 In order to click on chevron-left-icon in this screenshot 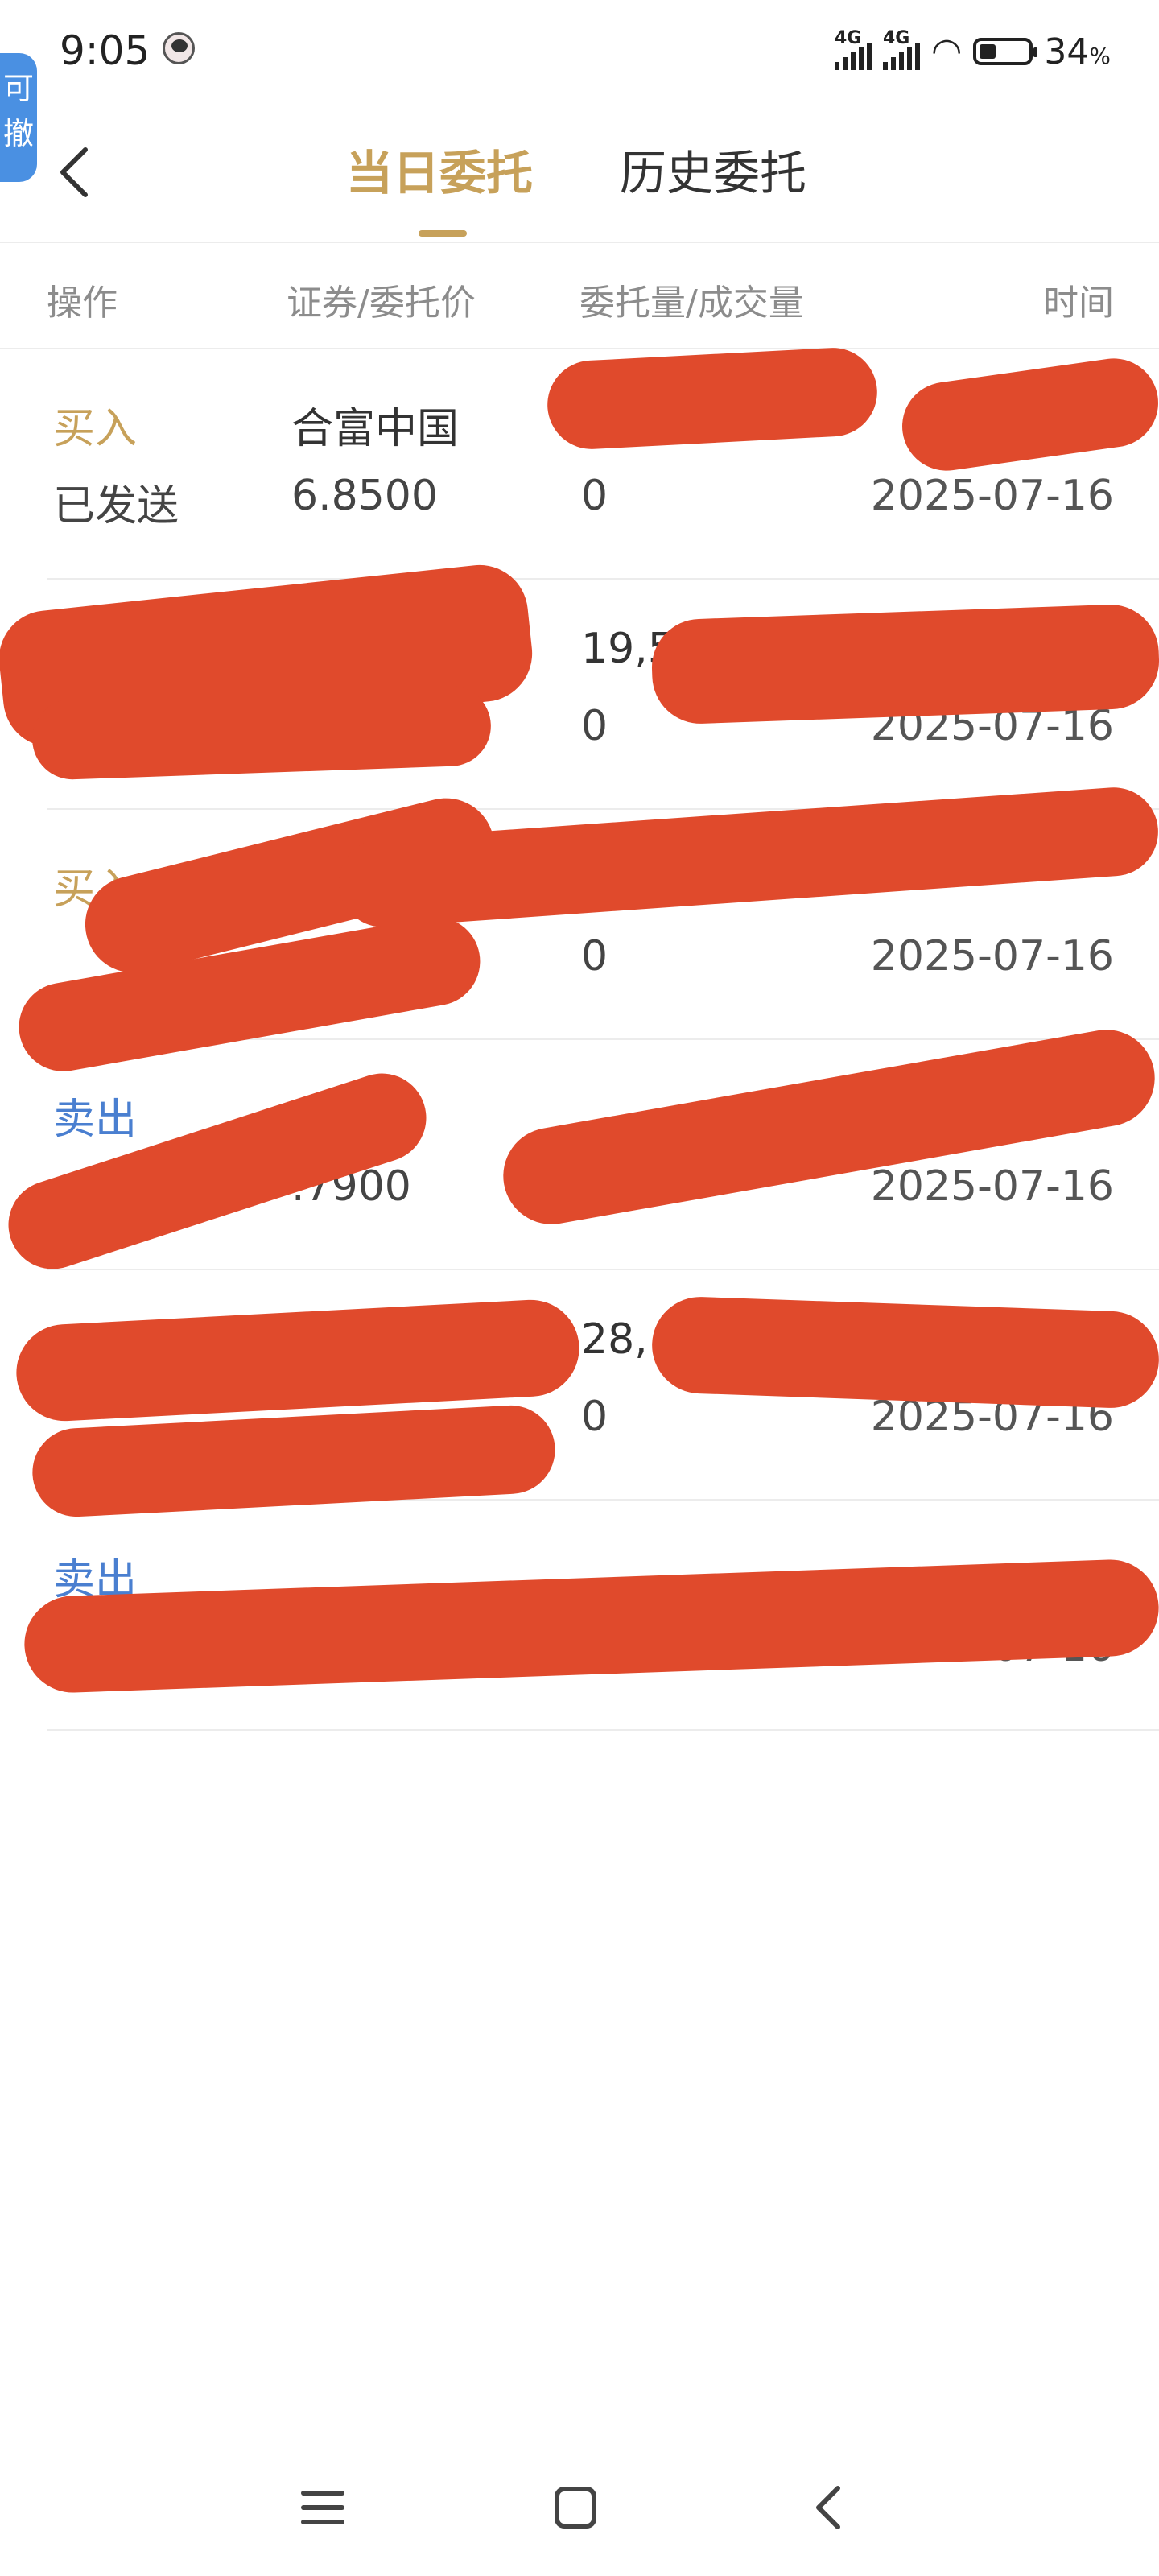, I will do `click(74, 172)`.